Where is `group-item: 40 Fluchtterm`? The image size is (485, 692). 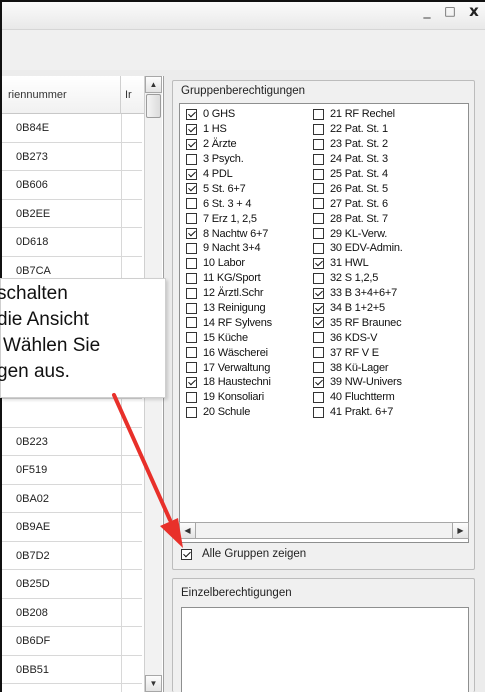
group-item: 40 Fluchtterm is located at coordinates (388, 397).